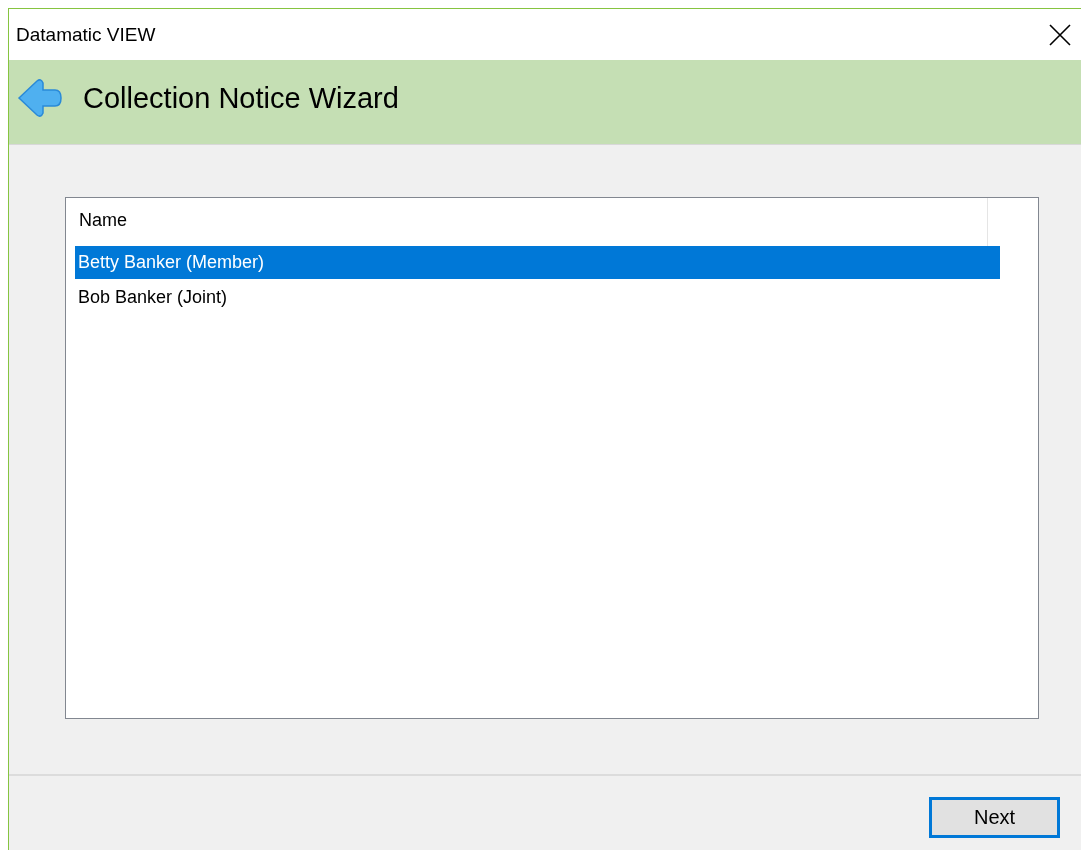 The width and height of the screenshot is (1081, 850). Describe the element at coordinates (994, 817) in the screenshot. I see `next-button: Next` at that location.